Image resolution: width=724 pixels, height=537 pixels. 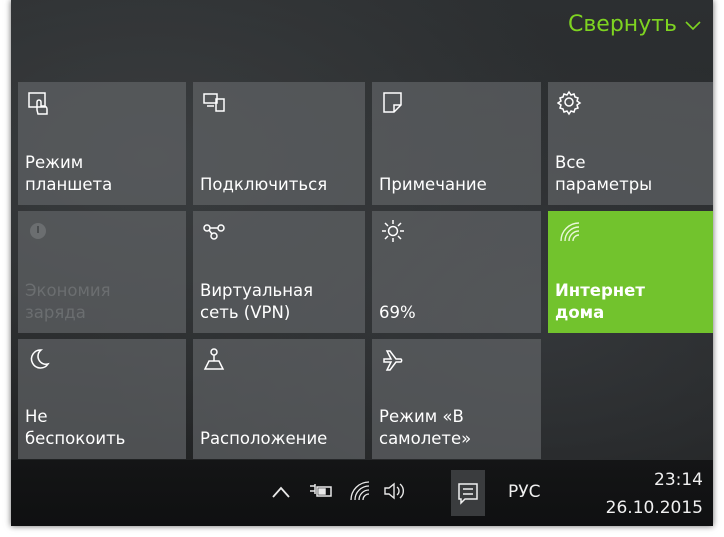 I want to click on taskbar: РУС 23:14 26.10.2015, so click(x=362, y=493).